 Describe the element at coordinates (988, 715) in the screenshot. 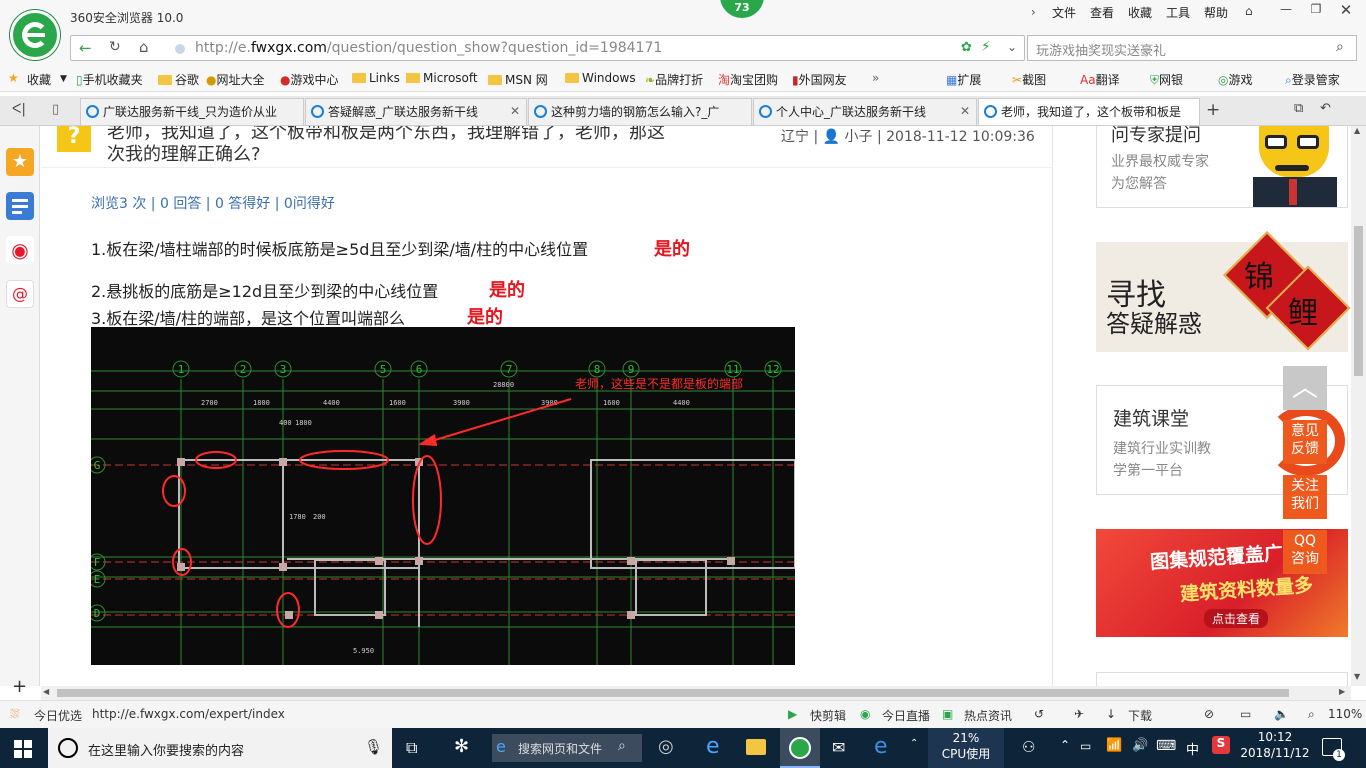

I see `news-label: 热点资讯` at that location.